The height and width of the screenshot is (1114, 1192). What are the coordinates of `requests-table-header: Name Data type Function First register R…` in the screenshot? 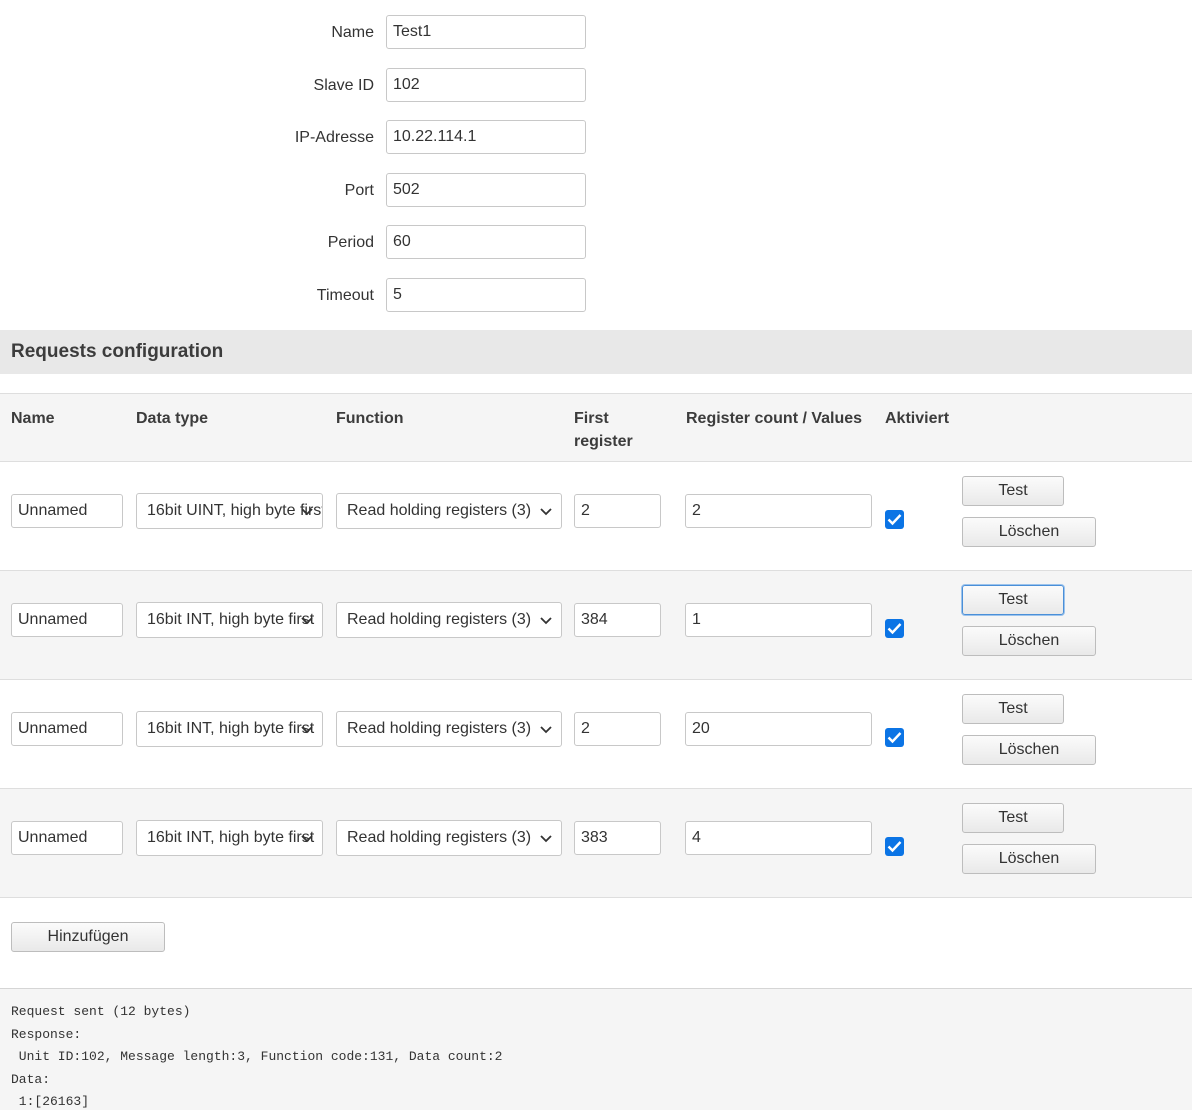 It's located at (596, 427).